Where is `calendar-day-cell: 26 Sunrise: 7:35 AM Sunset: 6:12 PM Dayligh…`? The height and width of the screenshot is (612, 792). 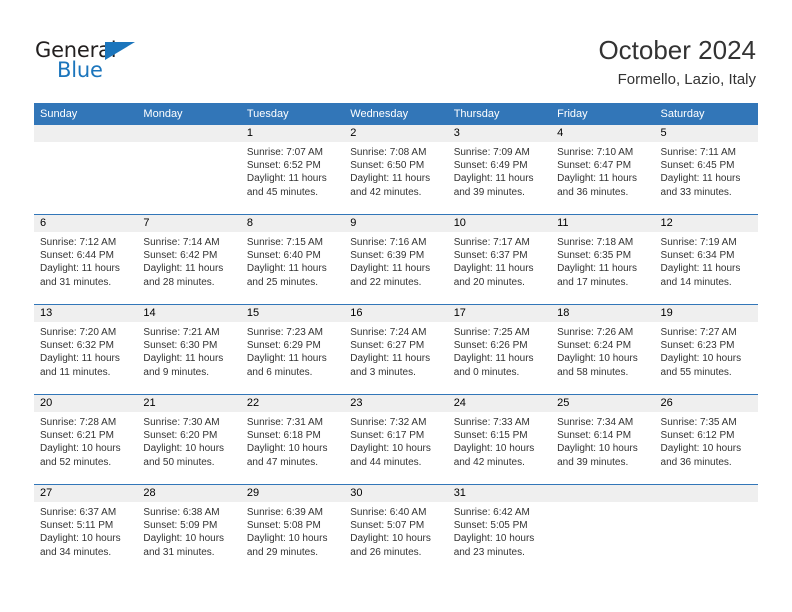 calendar-day-cell: 26 Sunrise: 7:35 AM Sunset: 6:12 PM Dayligh… is located at coordinates (706, 439).